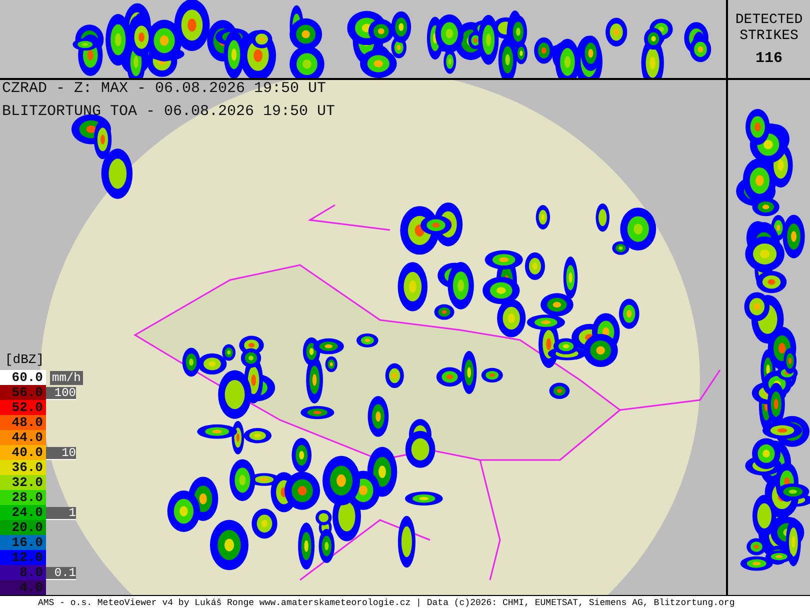 The image size is (810, 610). Describe the element at coordinates (61, 393) in the screenshot. I see `rain-scale-mark: 100` at that location.